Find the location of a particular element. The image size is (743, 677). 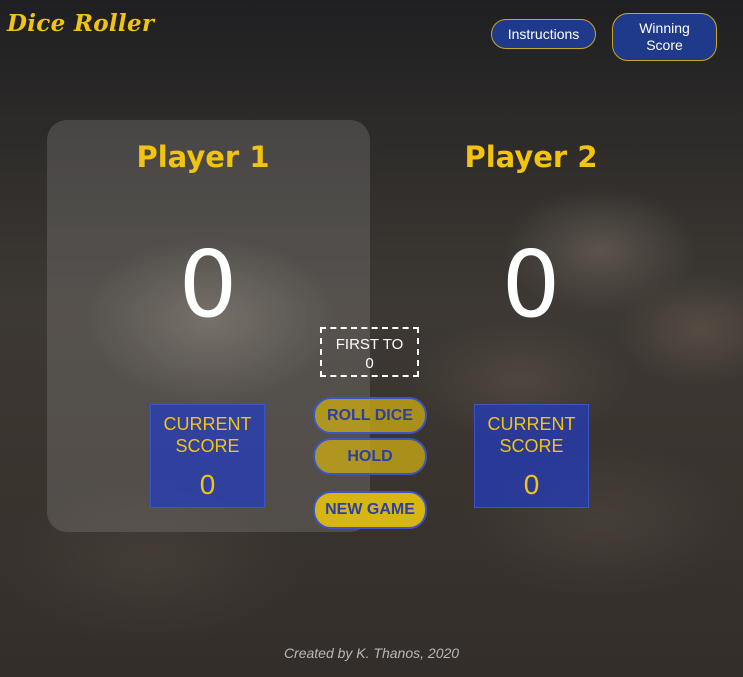

winning-score-label-line2: Score is located at coordinates (664, 45).